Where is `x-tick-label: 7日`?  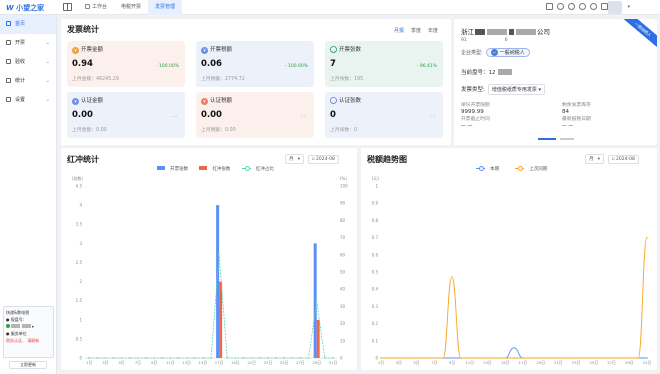
x-tick-label: 7日 is located at coordinates (138, 362).